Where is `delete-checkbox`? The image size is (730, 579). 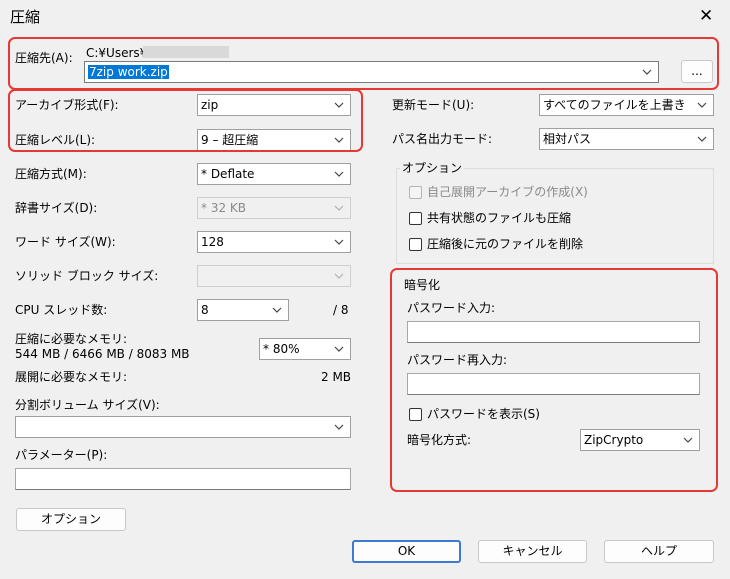 delete-checkbox is located at coordinates (415, 244).